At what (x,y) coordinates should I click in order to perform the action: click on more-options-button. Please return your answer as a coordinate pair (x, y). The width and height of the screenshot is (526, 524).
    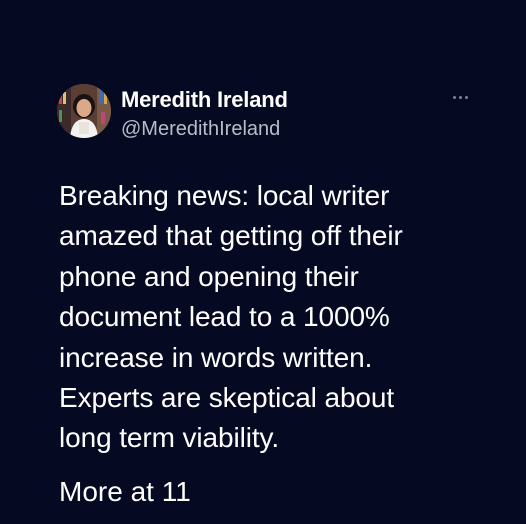
    Looking at the image, I should click on (460, 97).